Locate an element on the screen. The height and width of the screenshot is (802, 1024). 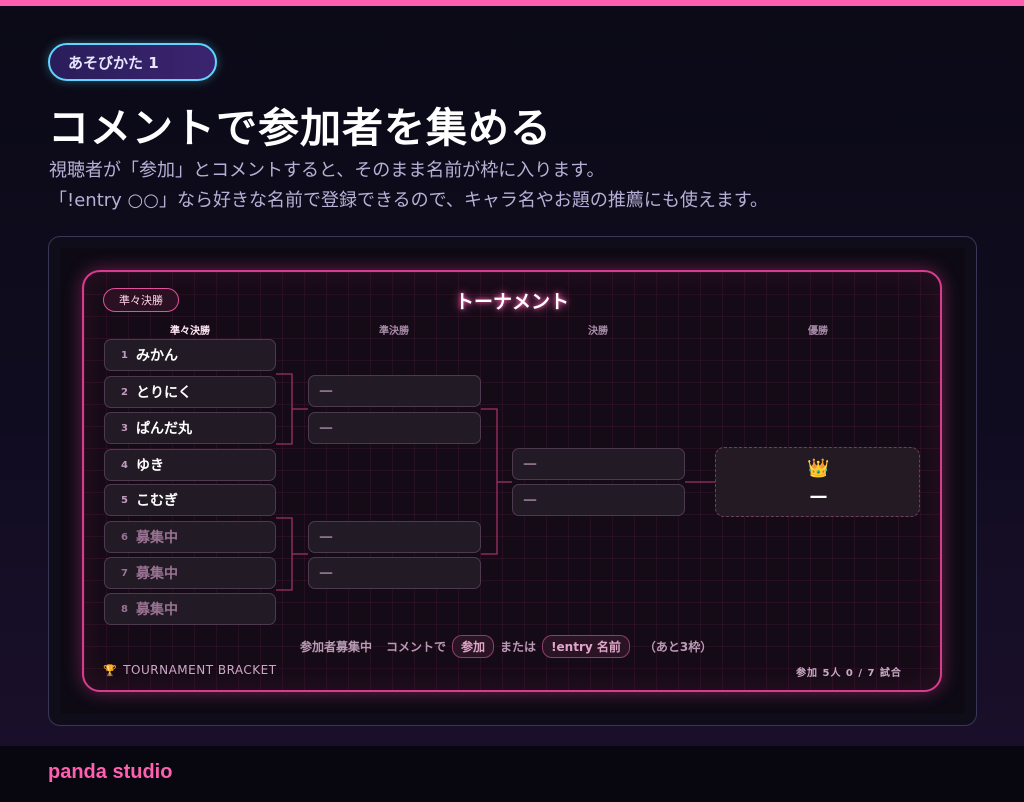
quarter-slot-3: 3 ぱんだ丸 is located at coordinates (190, 428).